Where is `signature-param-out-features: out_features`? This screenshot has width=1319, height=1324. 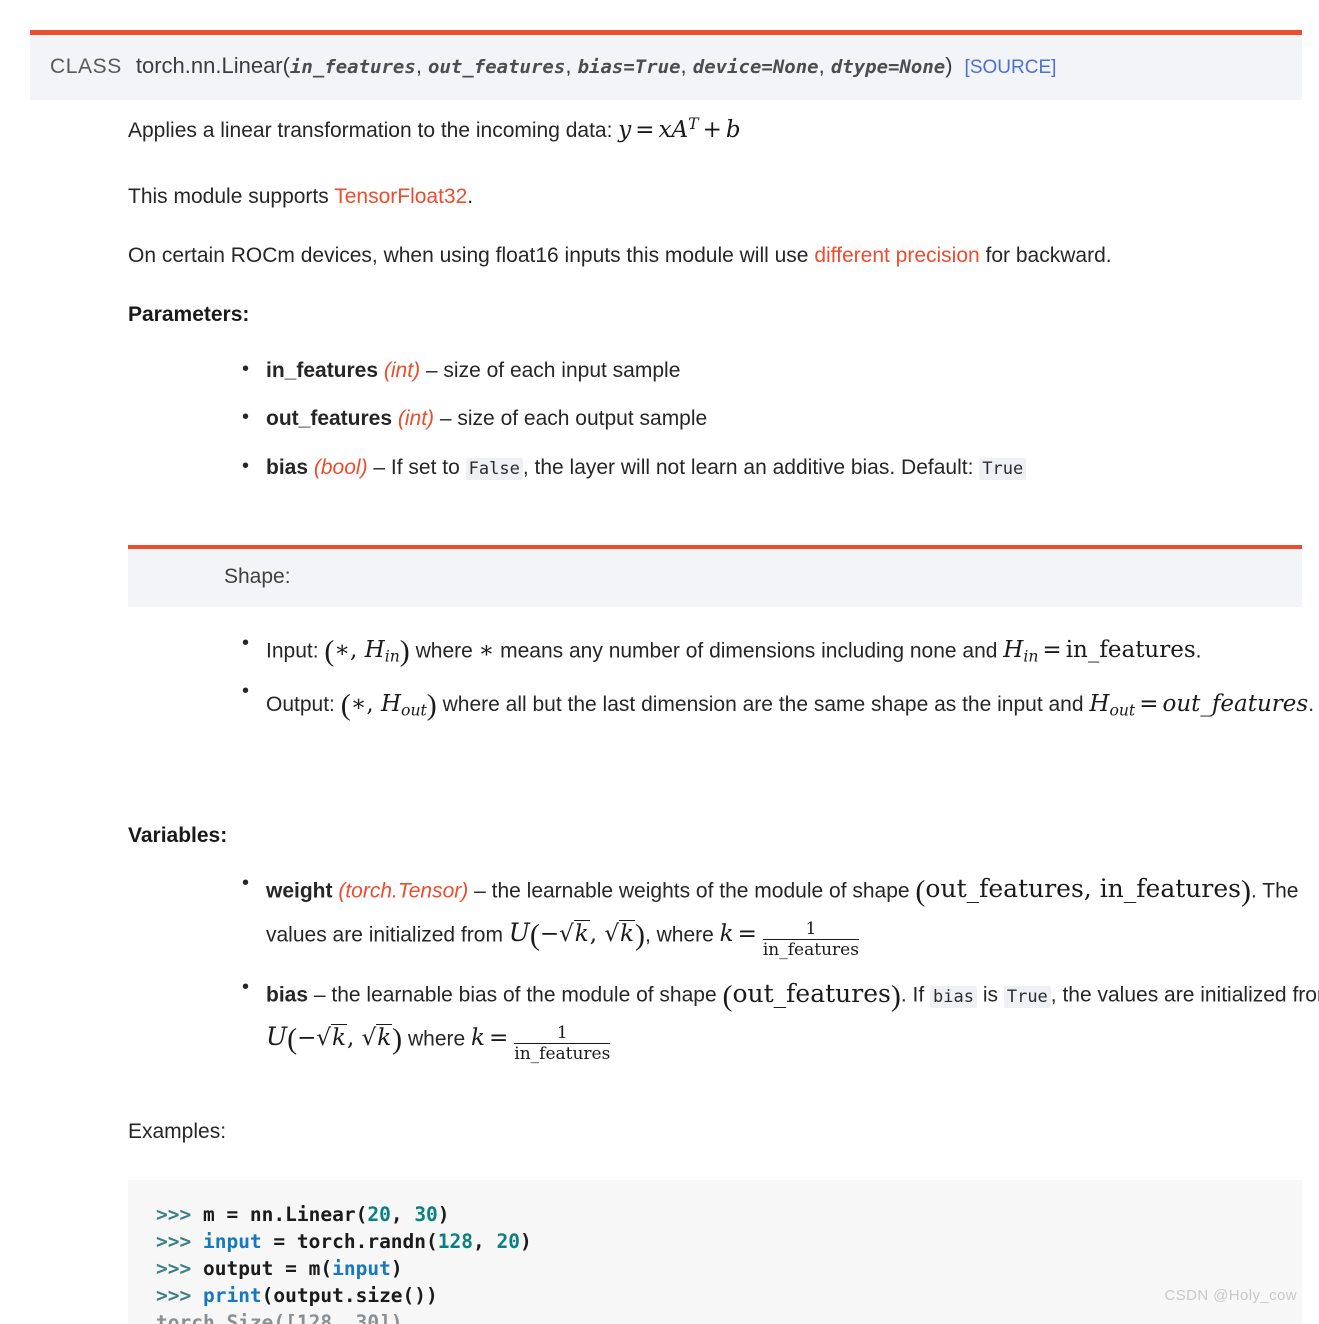
signature-param-out-features: out_features is located at coordinates (497, 67).